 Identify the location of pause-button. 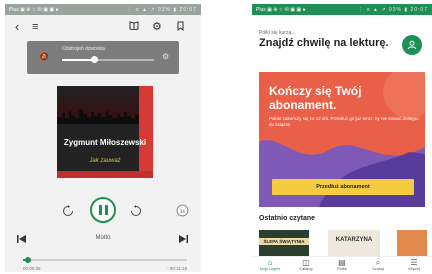
(103, 210).